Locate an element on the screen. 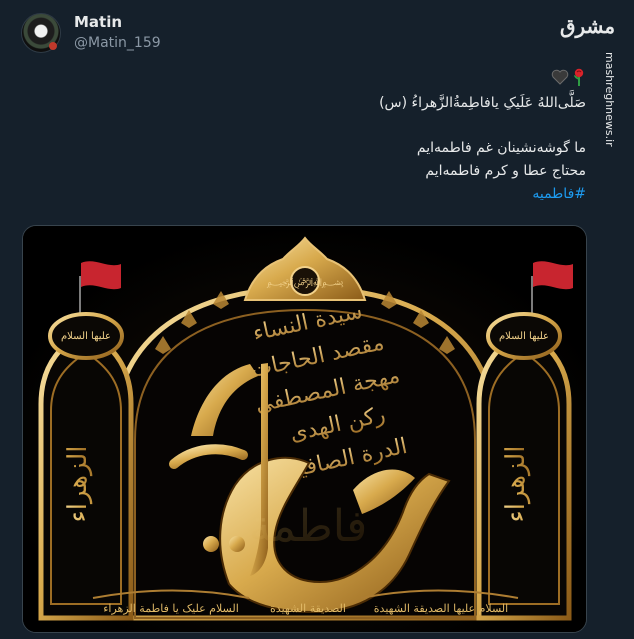 This screenshot has height=639, width=634. watermark-url: mashreghnews.ir is located at coordinates (609, 99).